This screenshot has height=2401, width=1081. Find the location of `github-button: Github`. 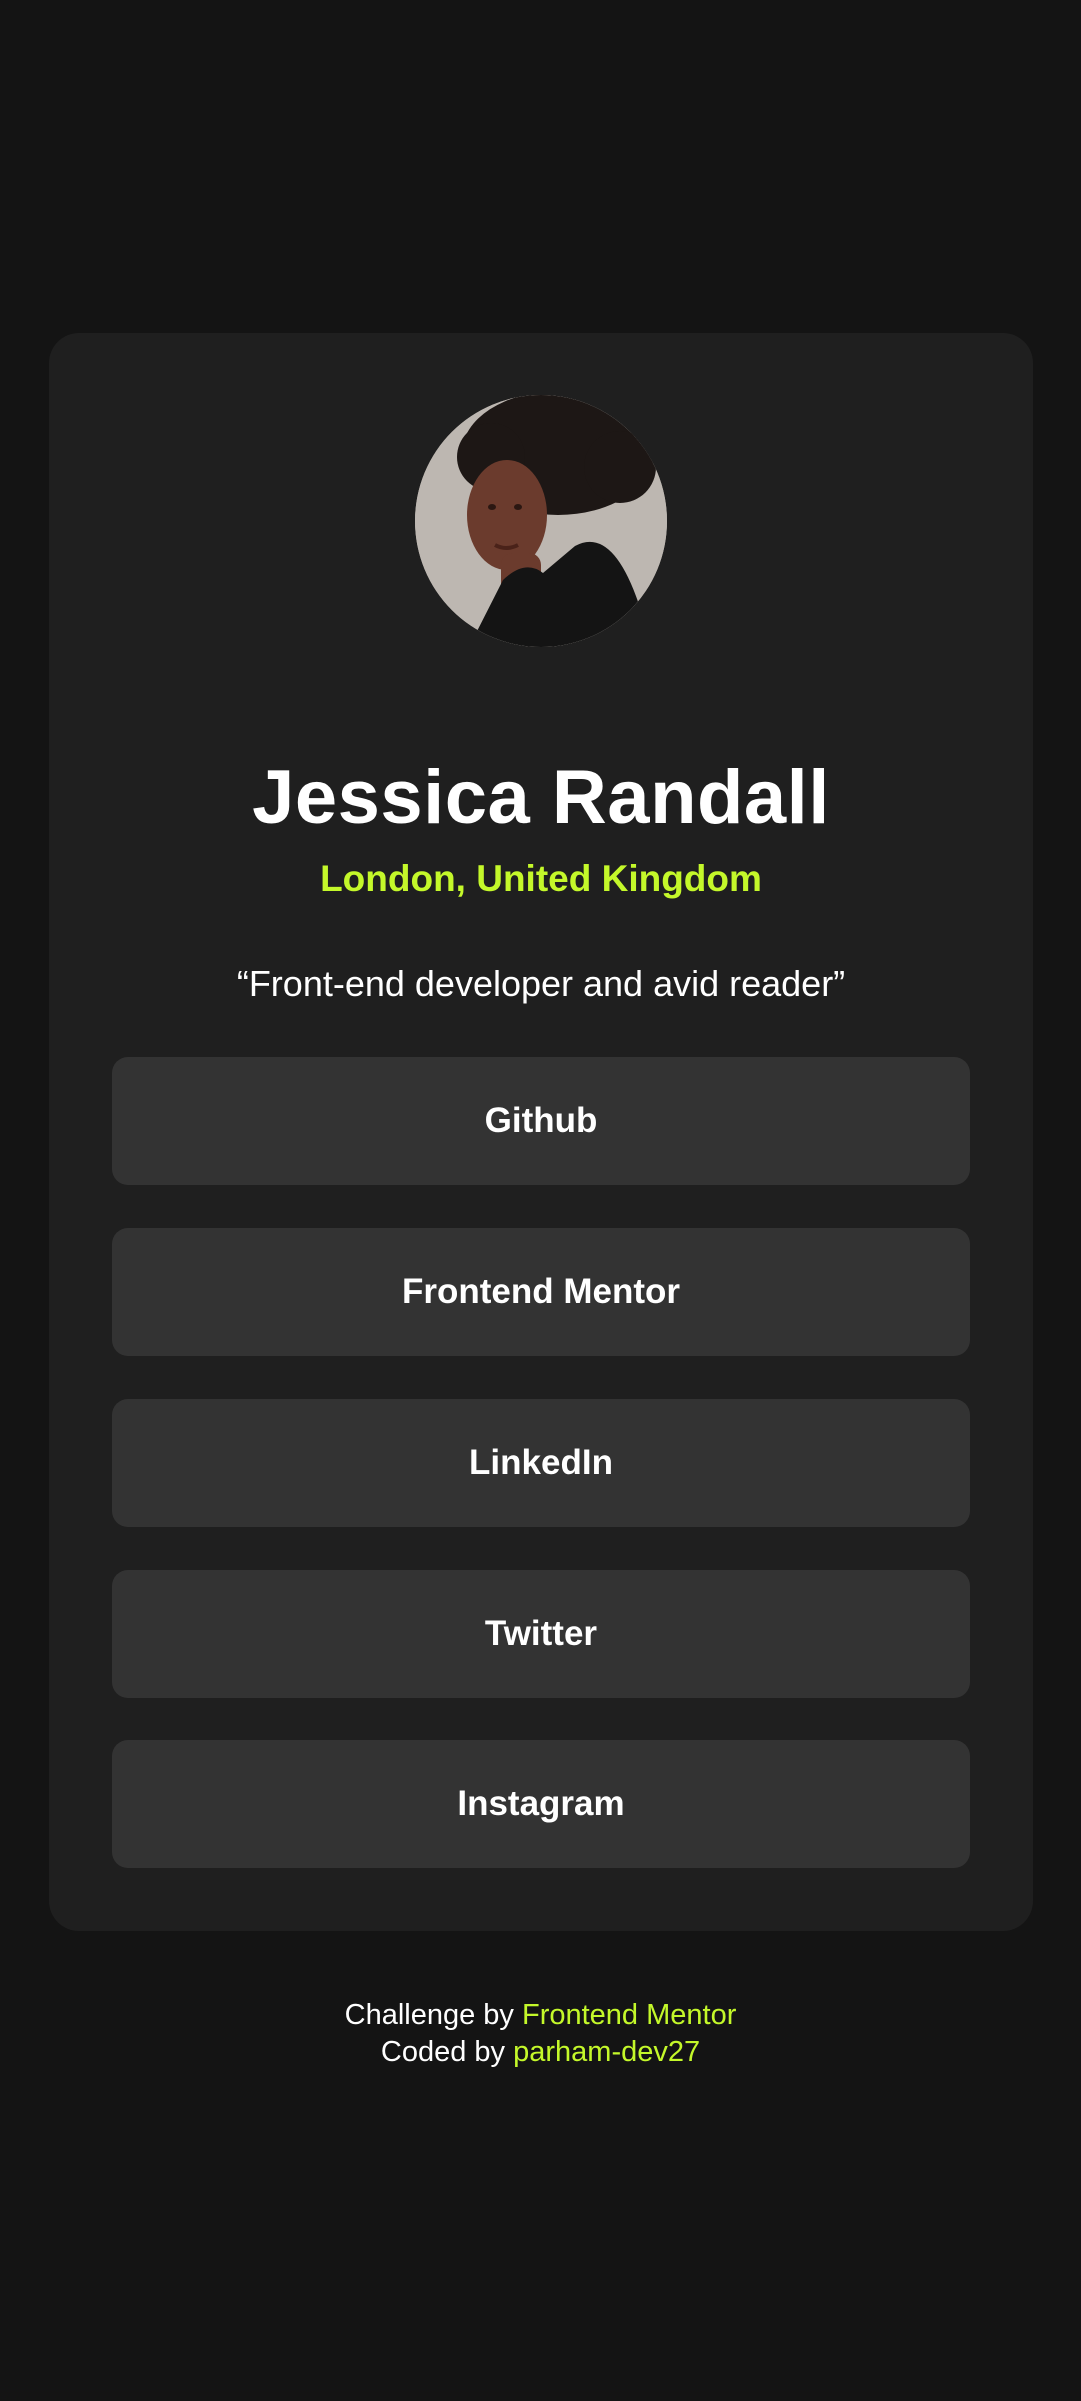

github-button: Github is located at coordinates (541, 1121).